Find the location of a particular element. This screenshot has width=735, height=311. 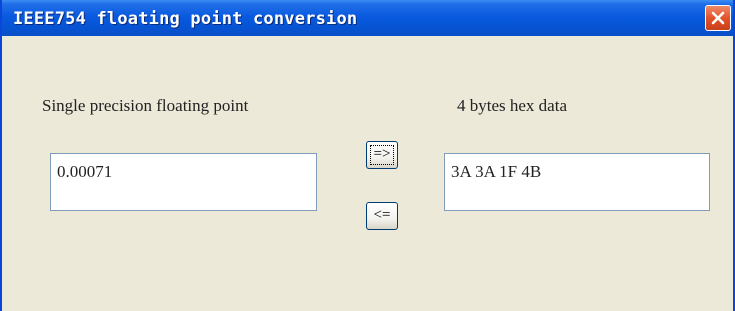

convert-to-float-button: <= is located at coordinates (382, 216).